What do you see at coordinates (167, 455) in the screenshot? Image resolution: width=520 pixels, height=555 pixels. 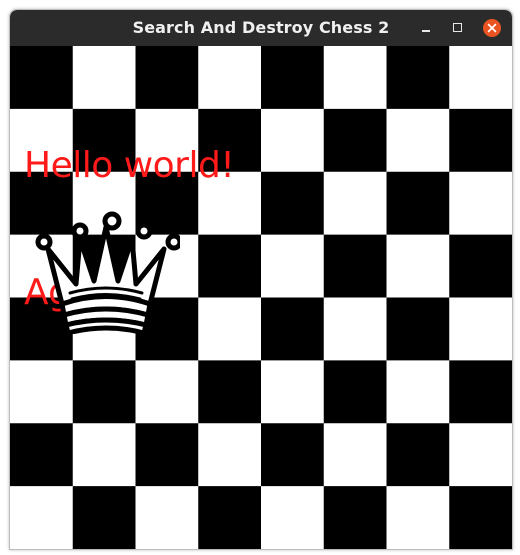 I see `board-square-r6-c2` at bounding box center [167, 455].